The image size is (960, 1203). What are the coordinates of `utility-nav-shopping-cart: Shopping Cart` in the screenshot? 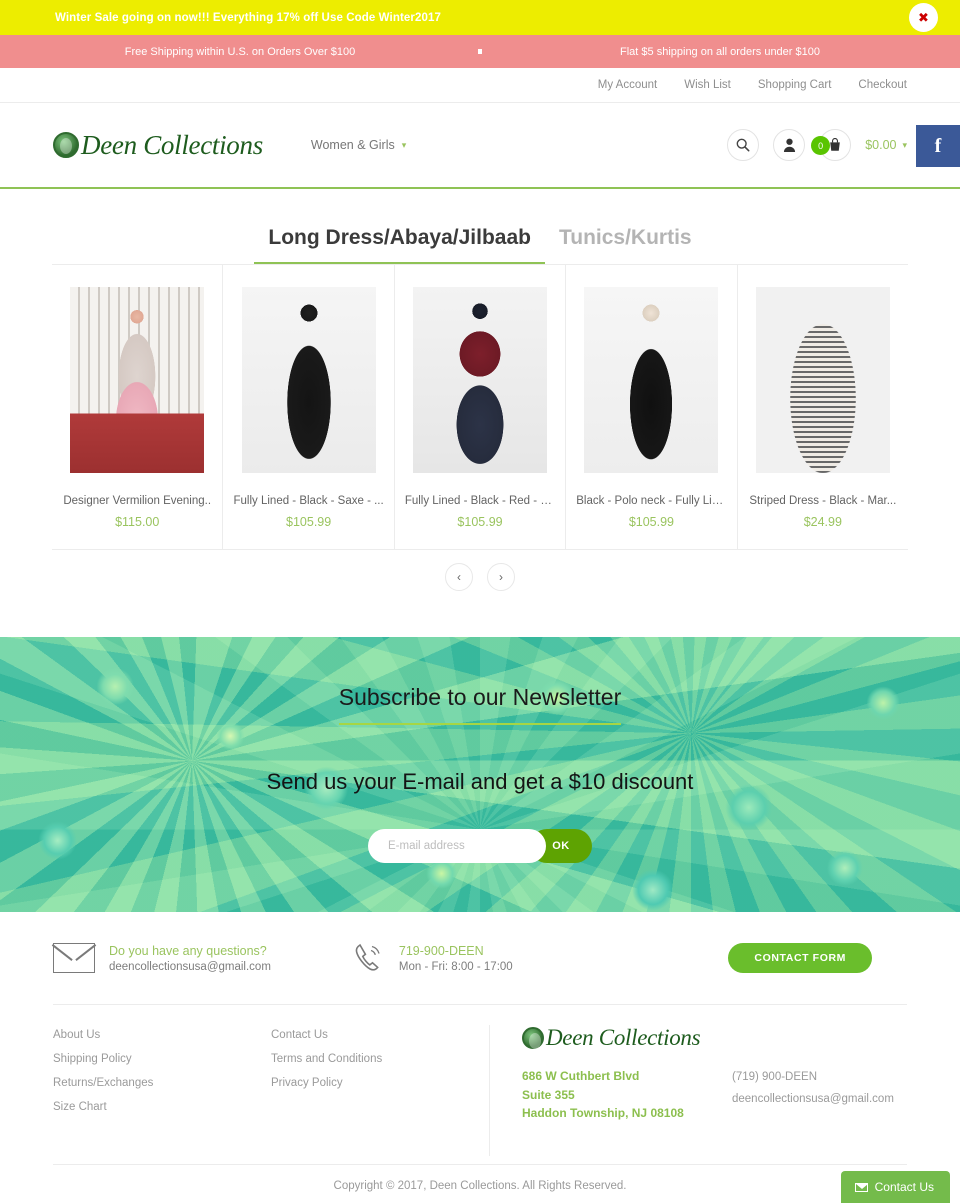 It's located at (795, 85).